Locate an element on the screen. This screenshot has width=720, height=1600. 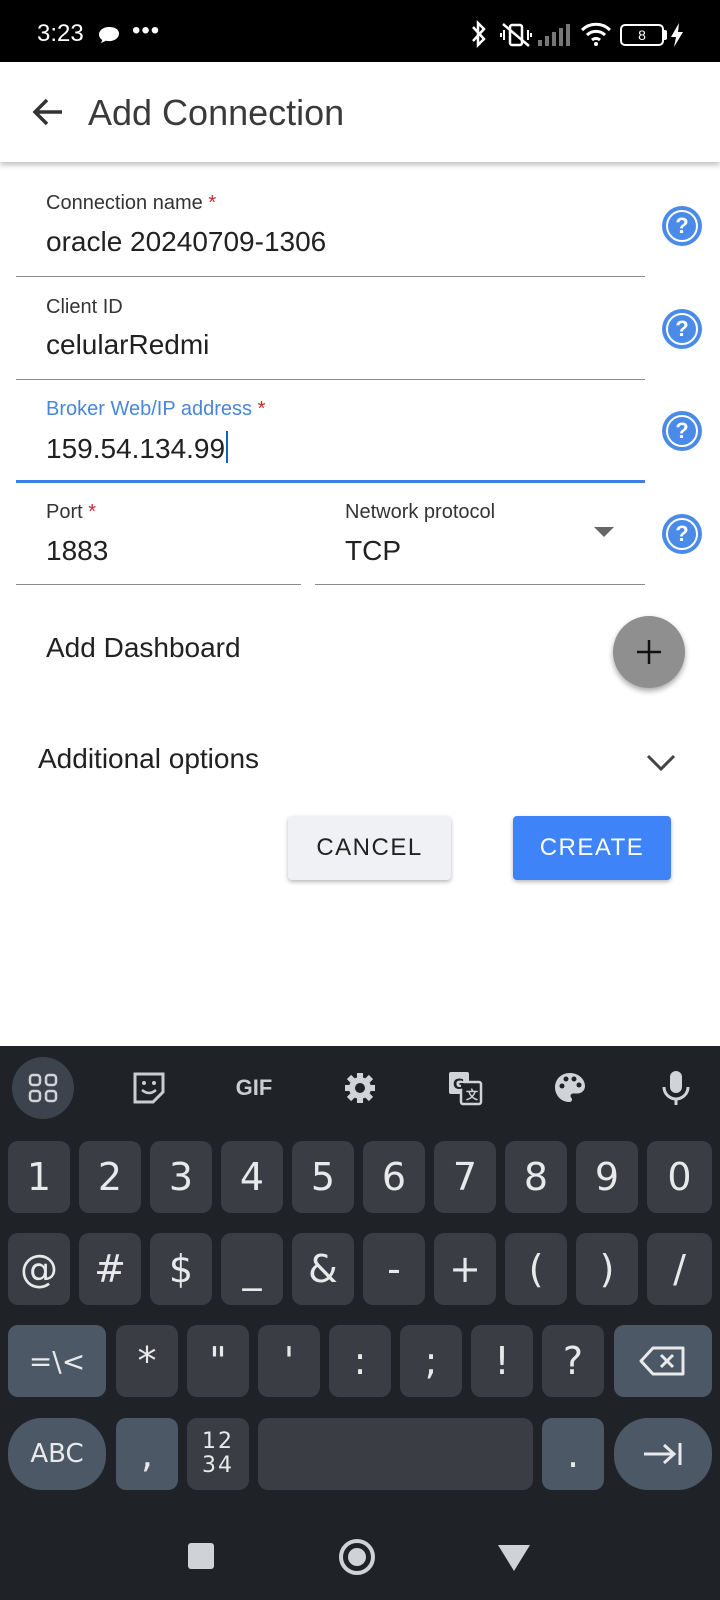
connection-name-input: oracle 20240709-1306 is located at coordinates (186, 242).